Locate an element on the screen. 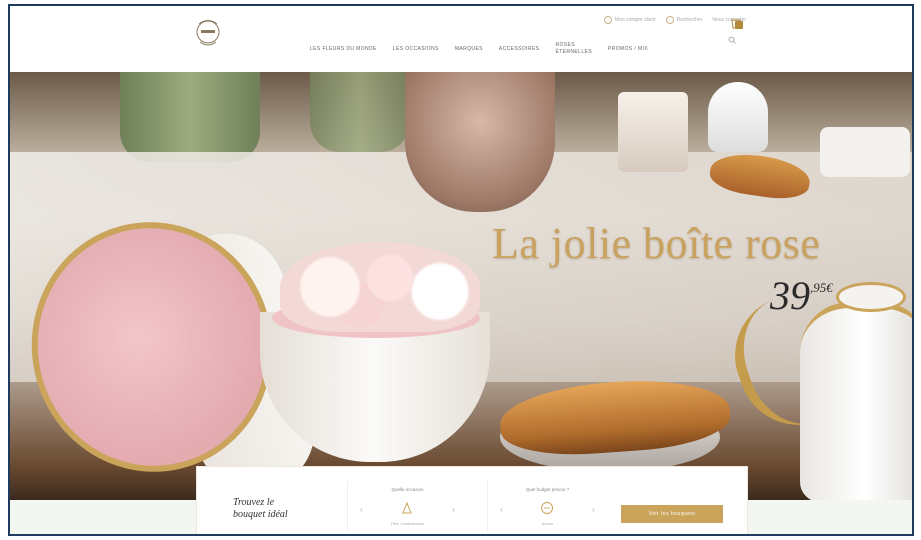  nav-item-marques: Marques is located at coordinates (469, 49).